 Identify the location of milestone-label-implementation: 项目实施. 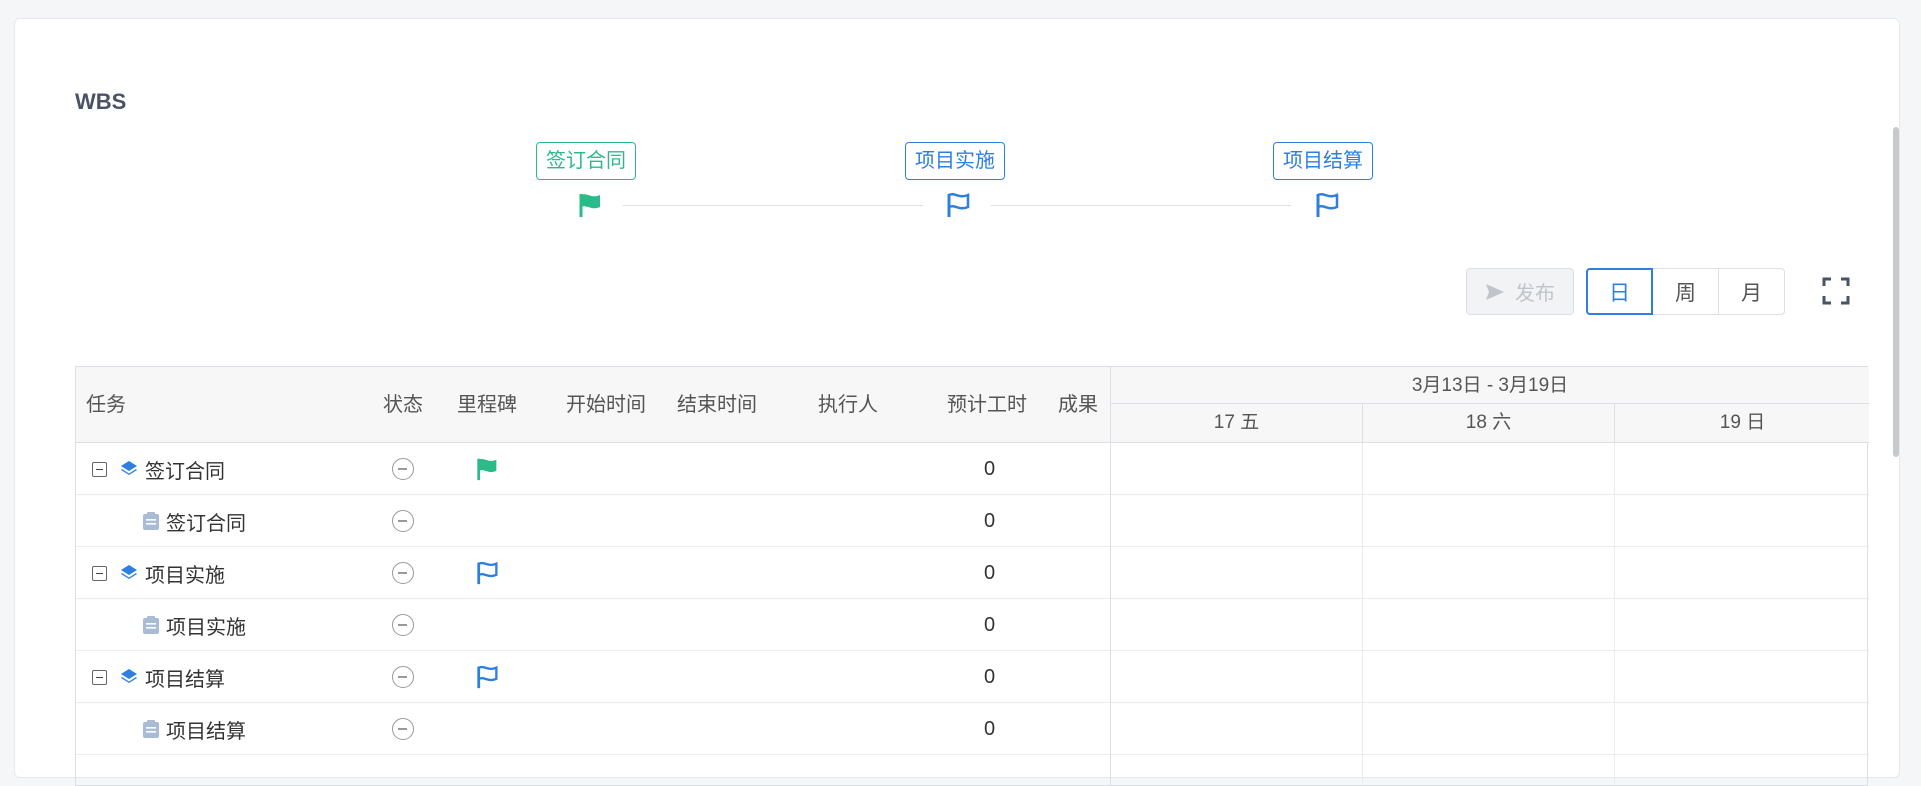
(955, 161).